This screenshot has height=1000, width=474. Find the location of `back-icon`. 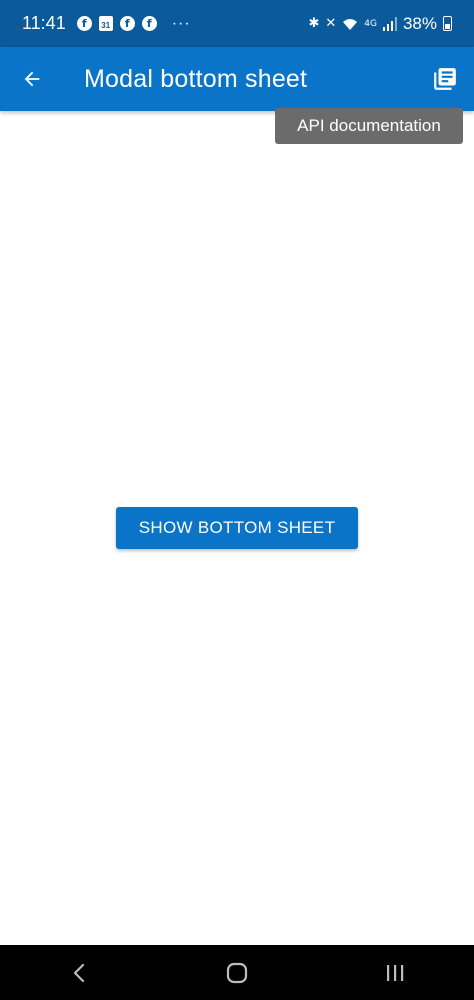

back-icon is located at coordinates (79, 972).